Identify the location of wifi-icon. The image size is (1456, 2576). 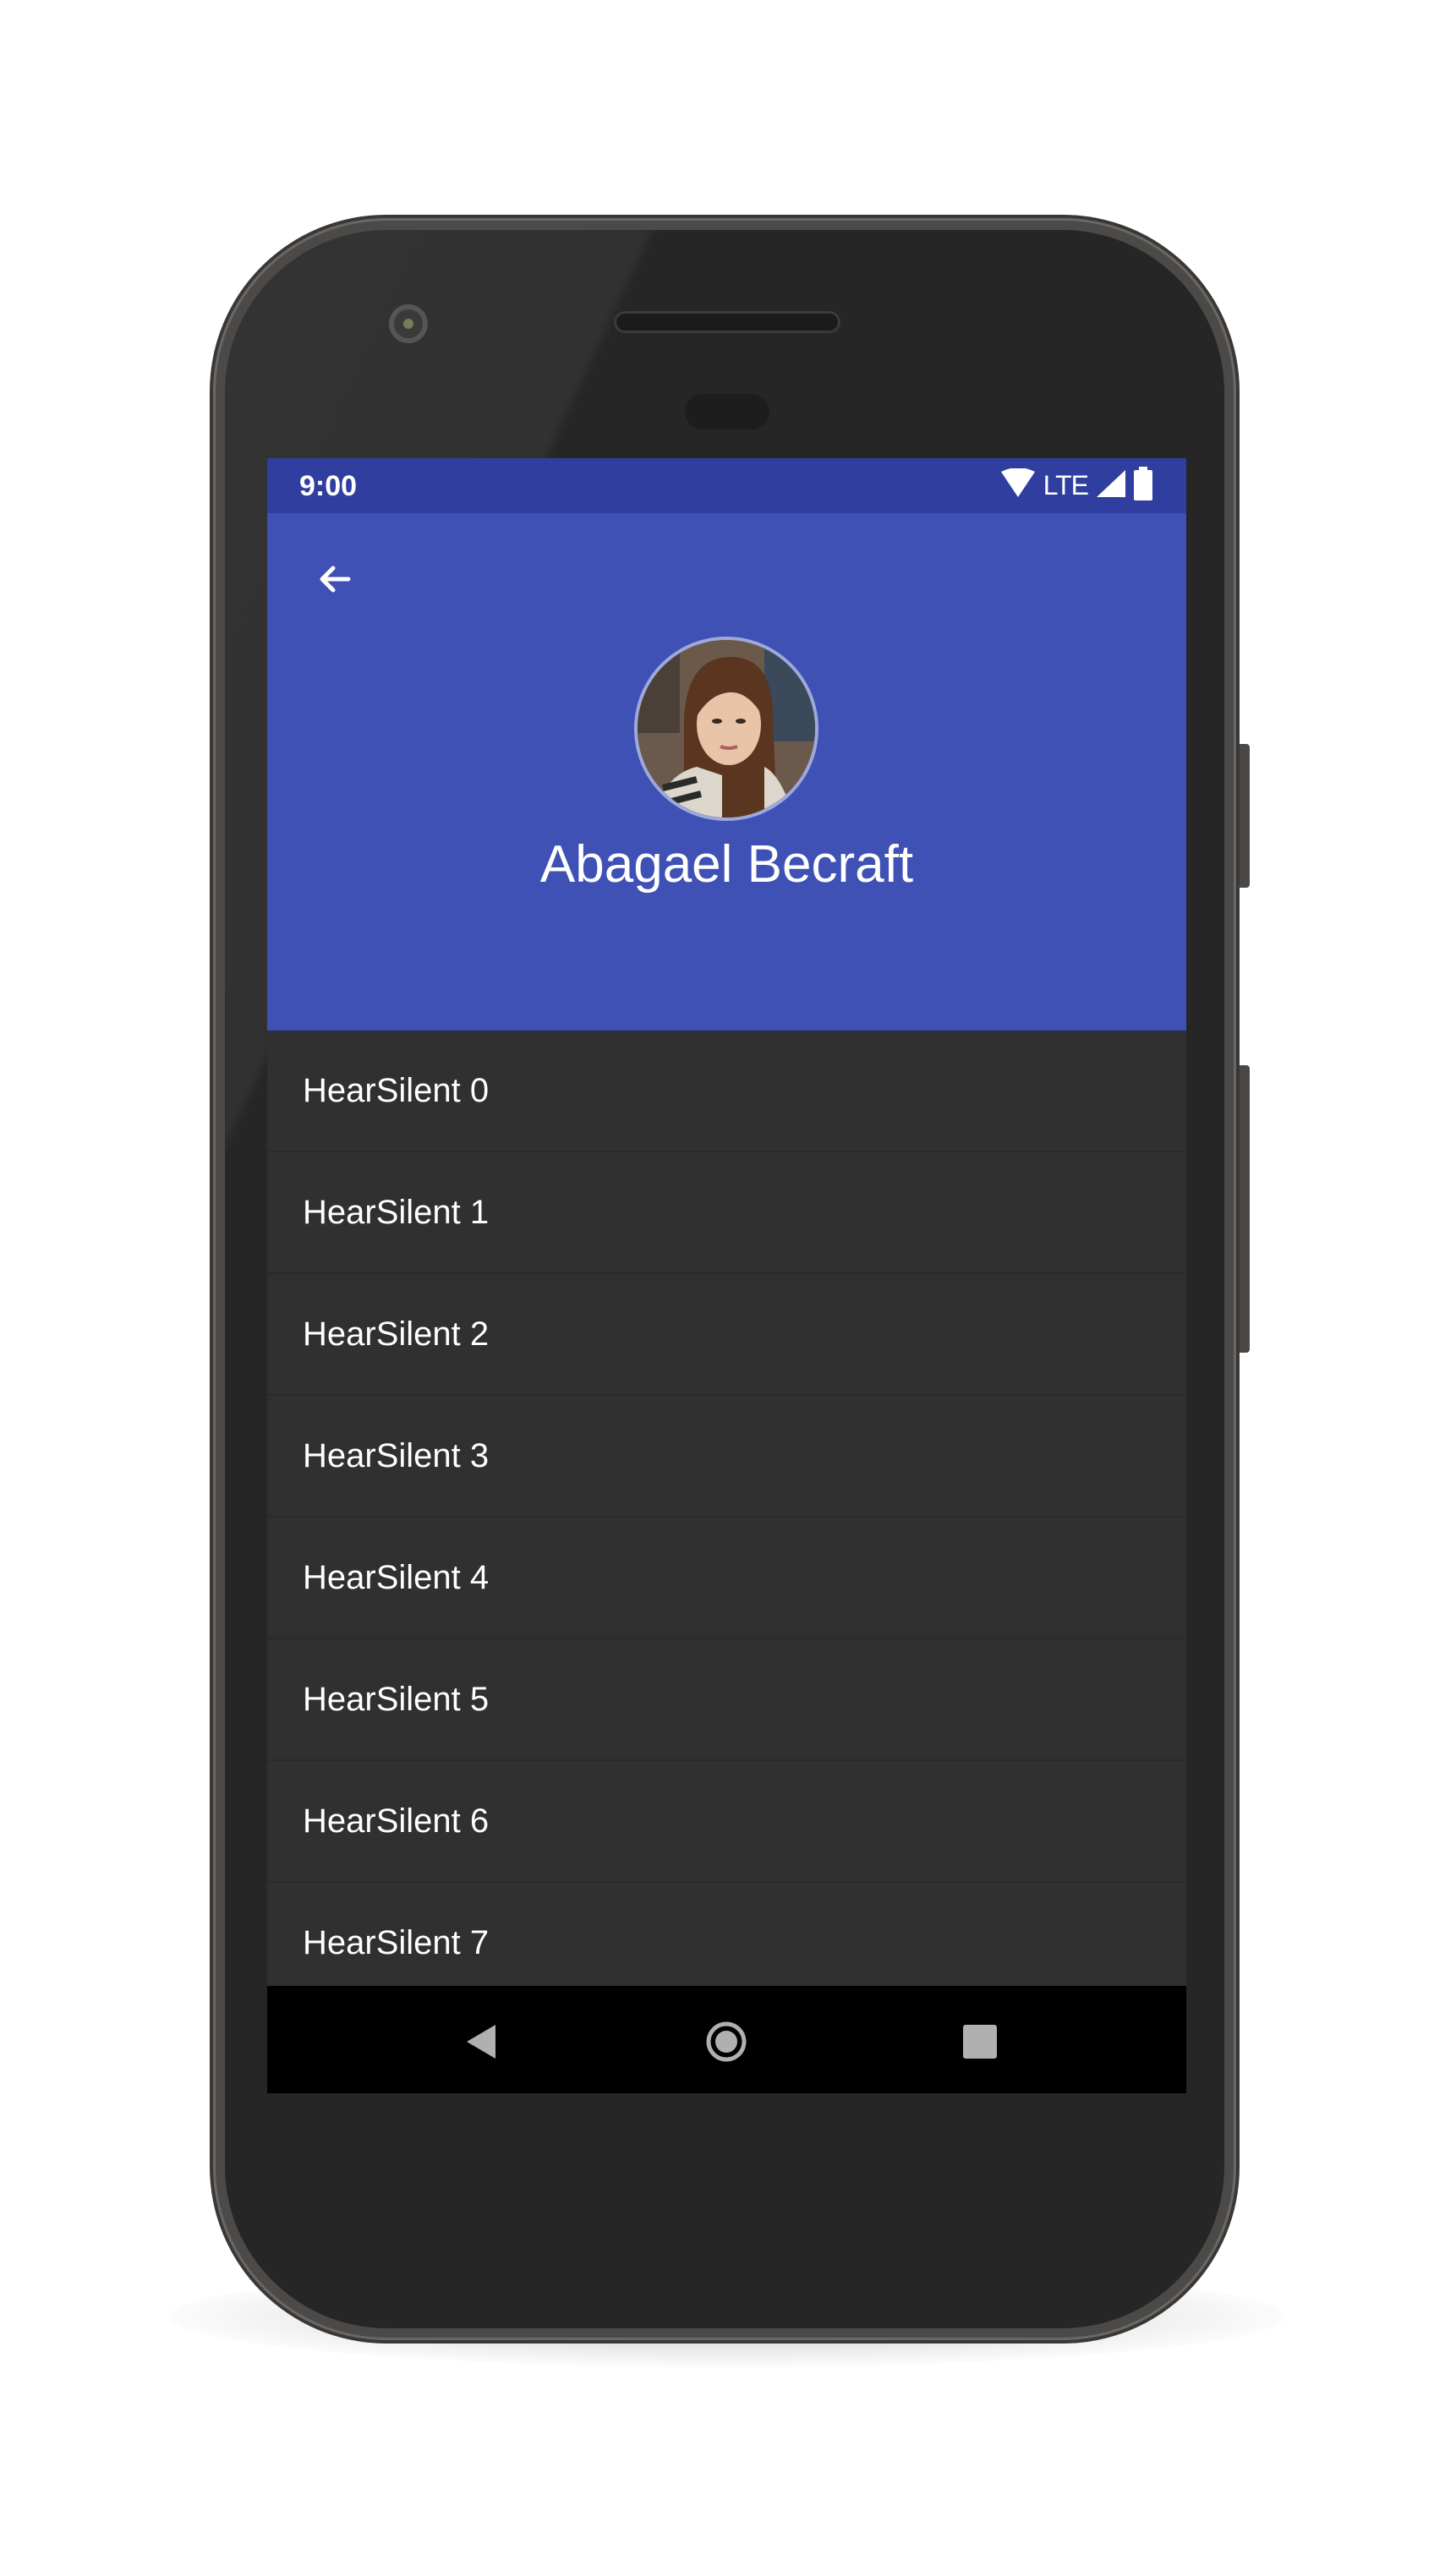
(1018, 485).